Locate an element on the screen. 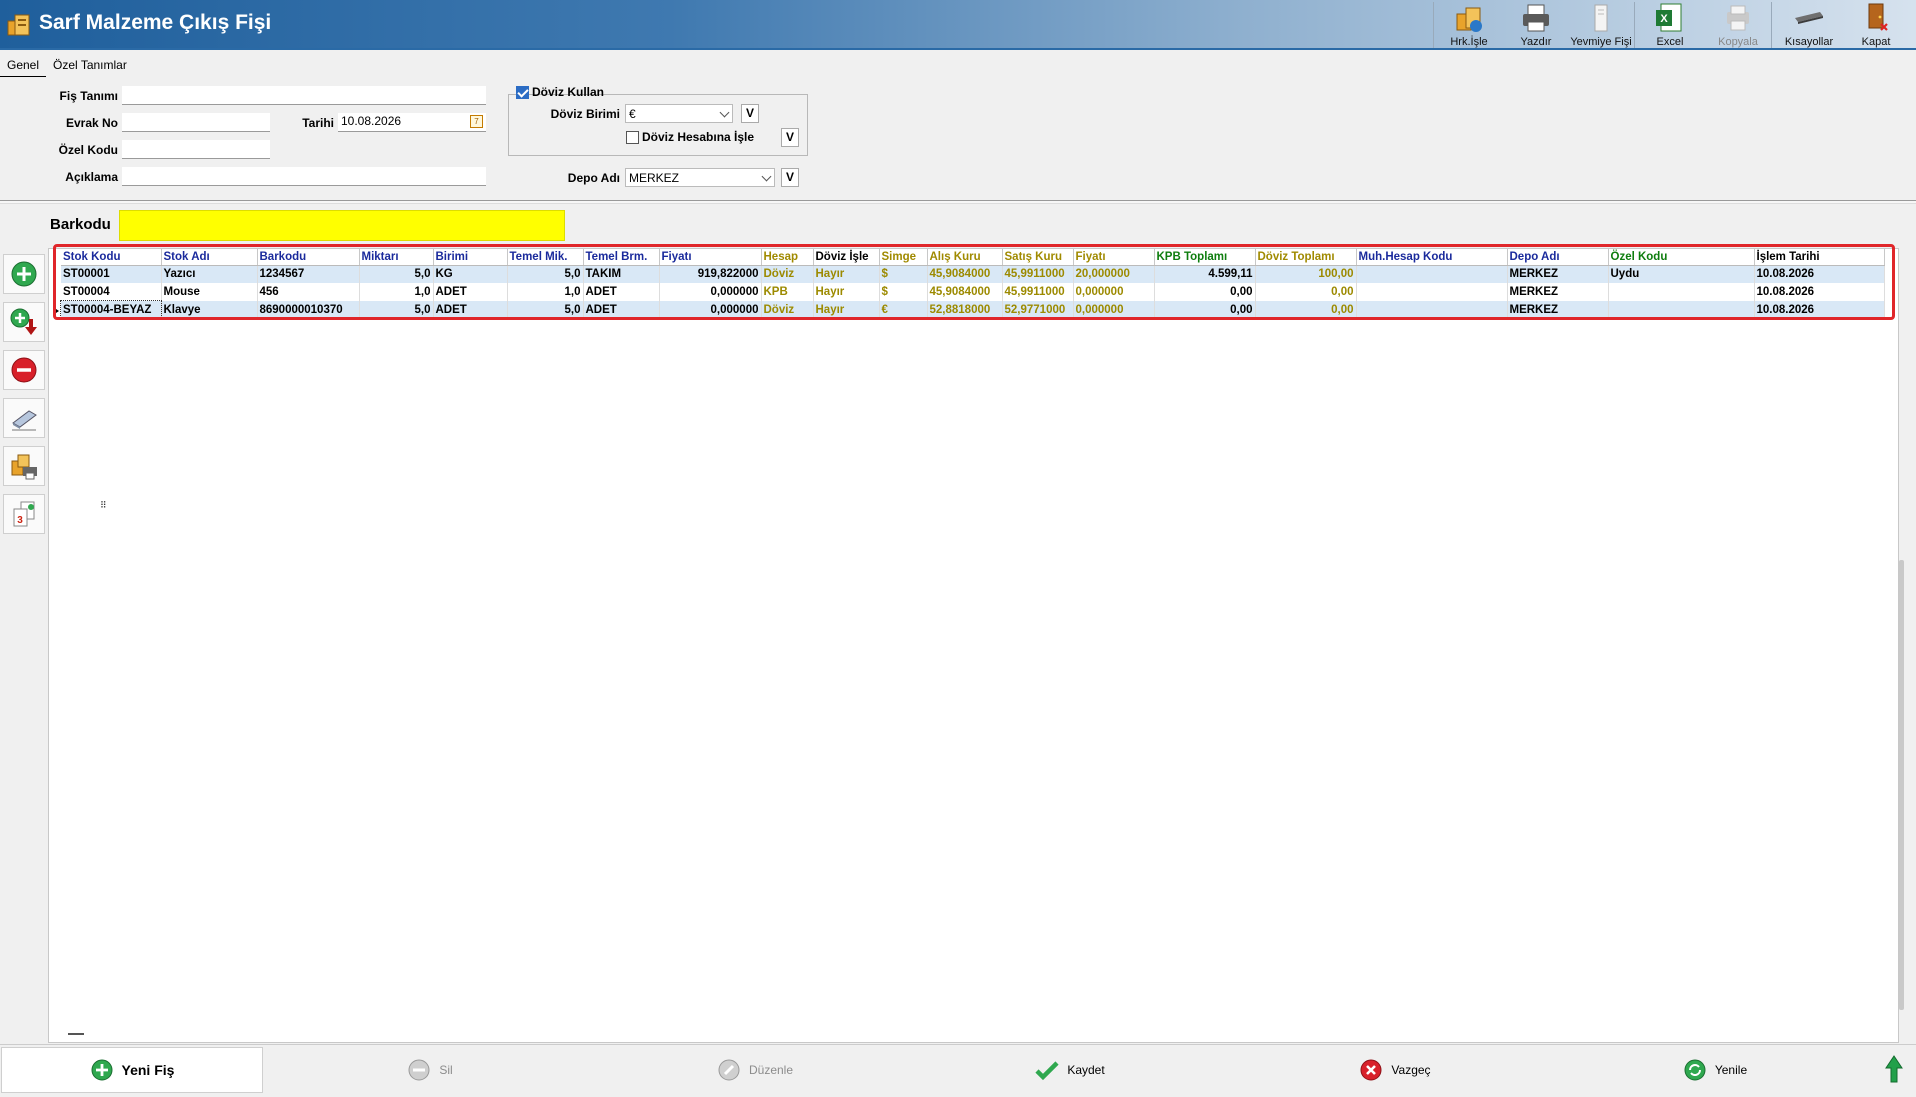  arrow-up-icon is located at coordinates (1894, 1069).